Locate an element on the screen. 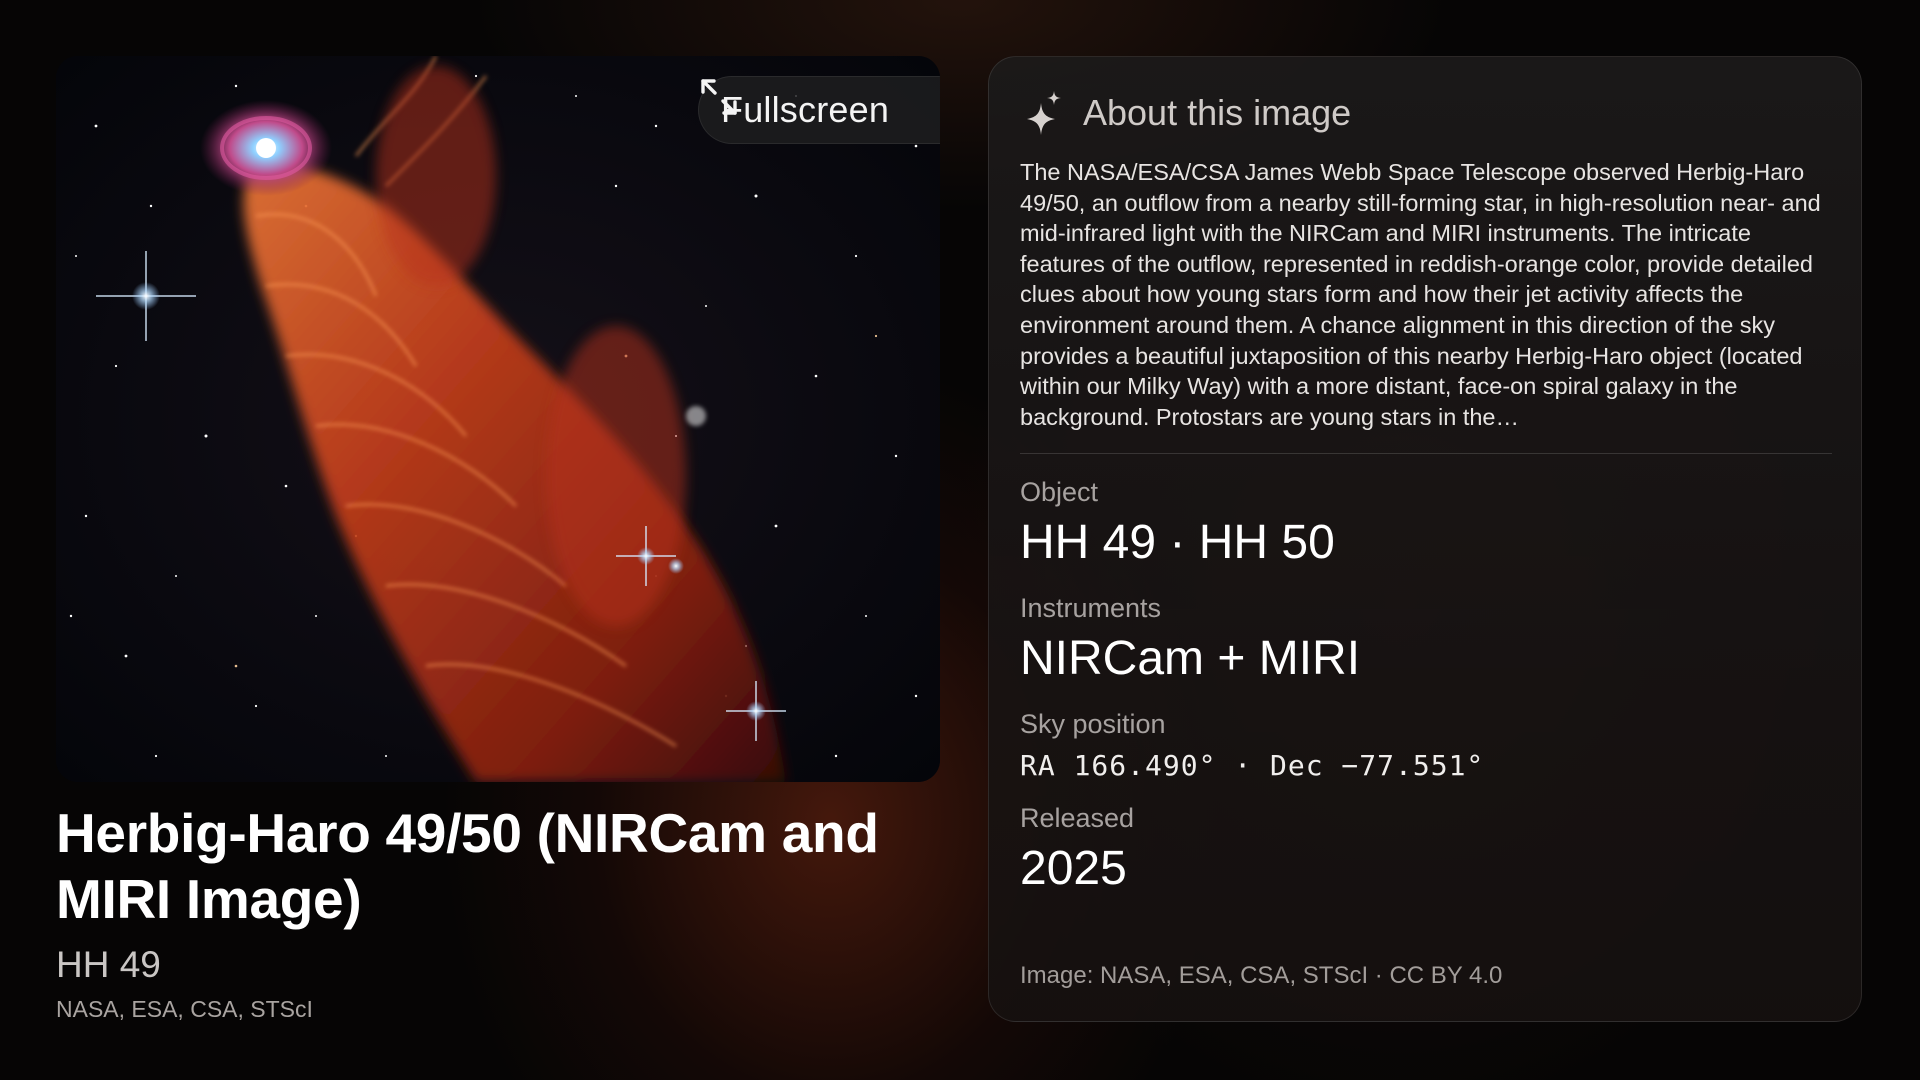 The height and width of the screenshot is (1080, 1920). expand-arrows-icon is located at coordinates (719, 97).